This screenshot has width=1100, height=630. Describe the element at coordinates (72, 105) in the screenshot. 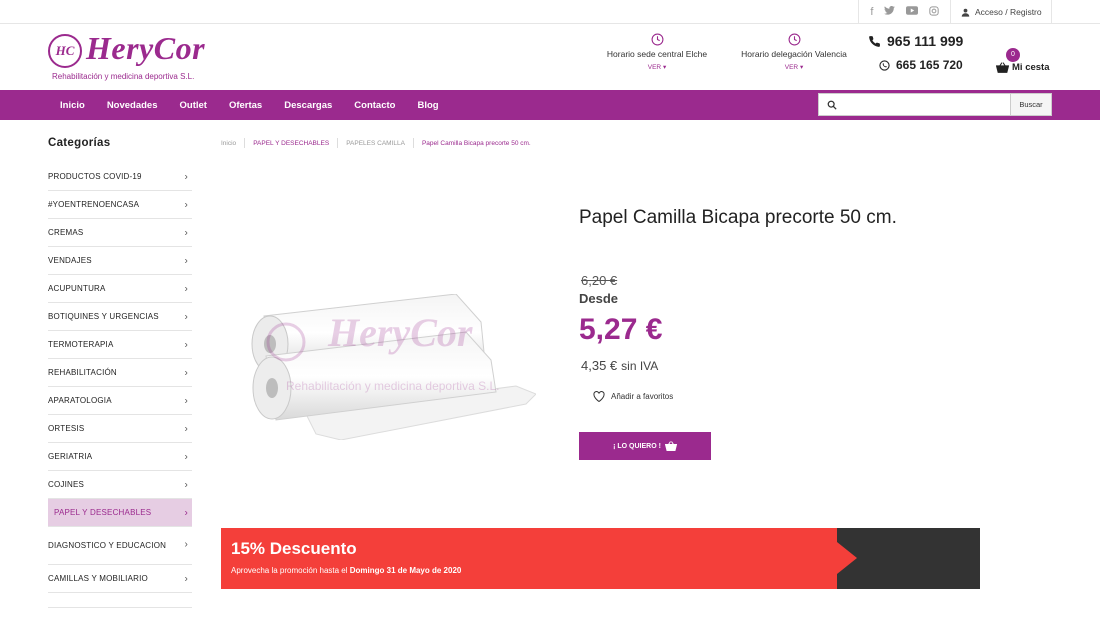

I see `nav-item-inicio: Inicio` at that location.